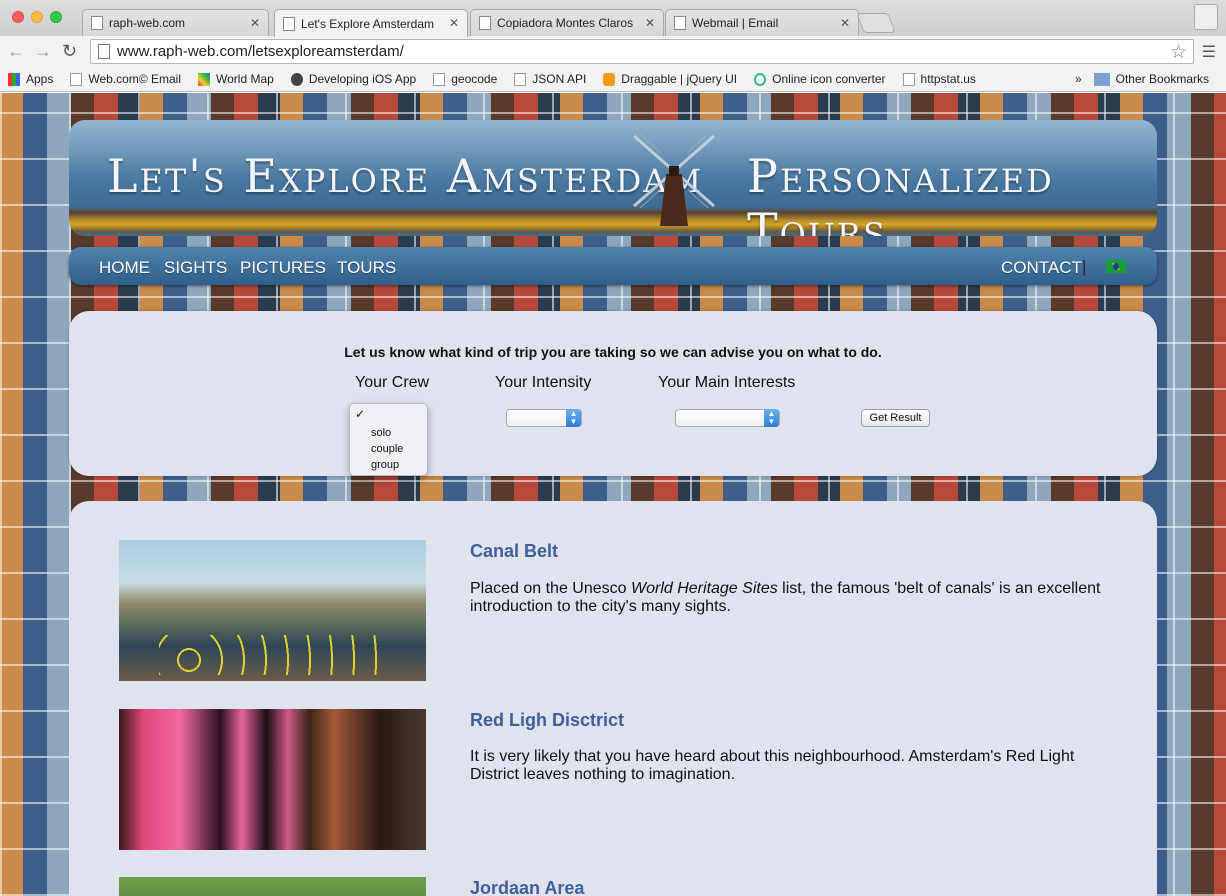 The height and width of the screenshot is (896, 1226). What do you see at coordinates (948, 79) in the screenshot?
I see `bookmark-label: httpstat.us` at bounding box center [948, 79].